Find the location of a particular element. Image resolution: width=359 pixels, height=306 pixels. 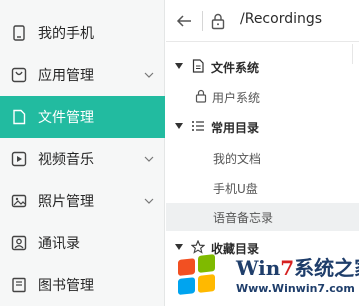

file-icon is located at coordinates (19, 117).